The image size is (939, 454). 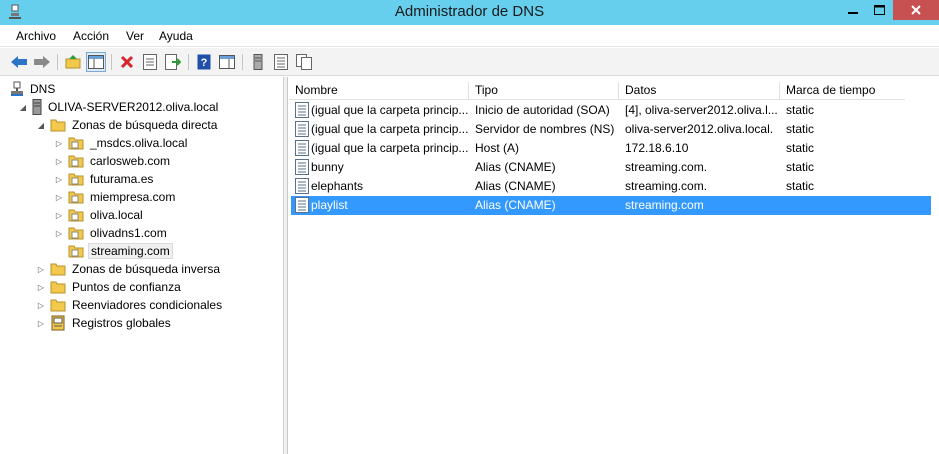 I want to click on tree-label: _msdcs.oliva.local, so click(x=139, y=143).